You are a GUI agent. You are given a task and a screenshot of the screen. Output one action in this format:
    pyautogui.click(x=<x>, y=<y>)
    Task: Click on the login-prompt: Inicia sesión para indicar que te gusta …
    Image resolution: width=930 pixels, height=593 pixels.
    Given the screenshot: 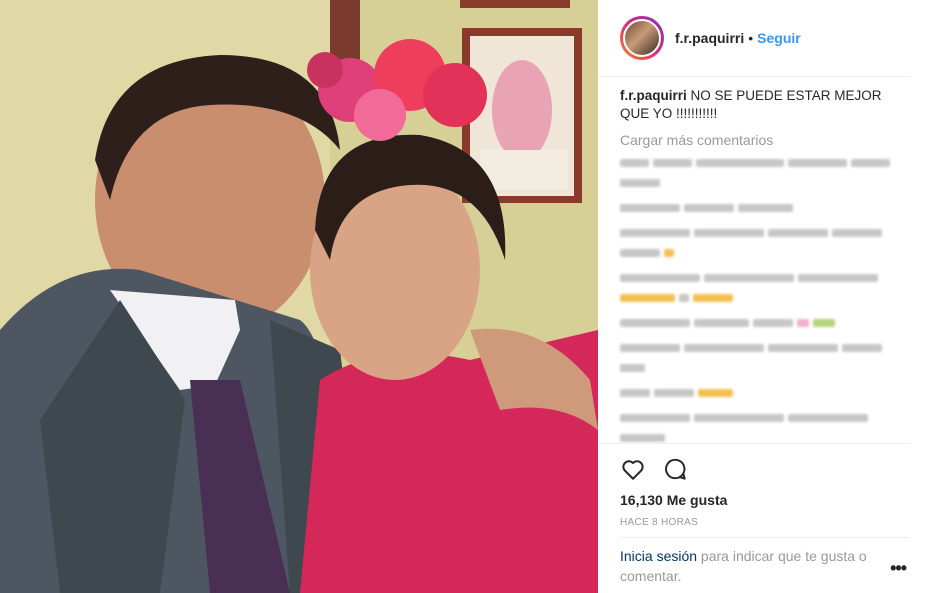 What is the action you would take?
    pyautogui.click(x=755, y=566)
    